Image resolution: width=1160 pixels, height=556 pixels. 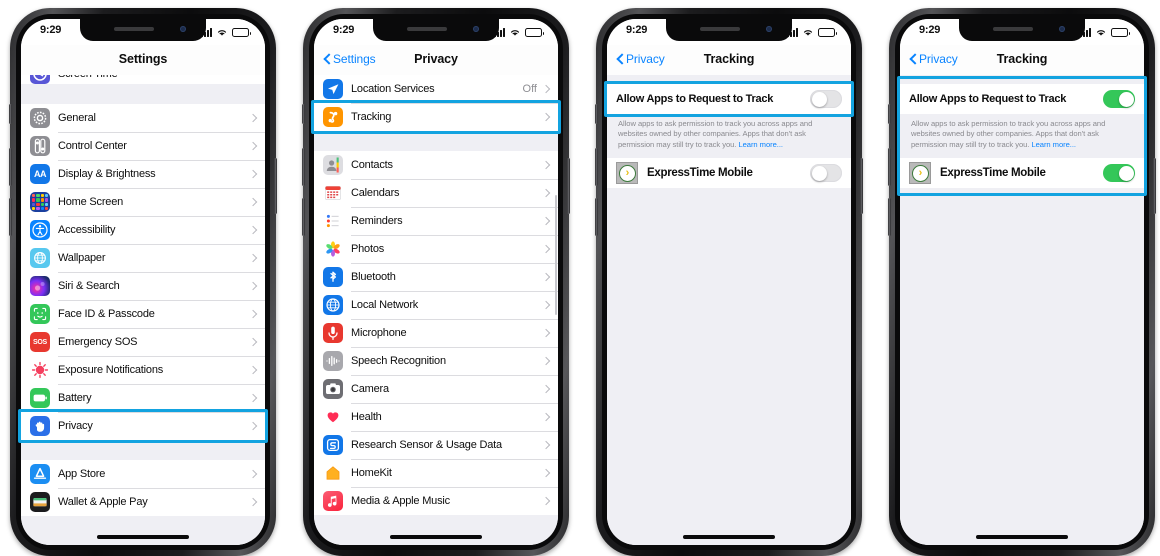 What do you see at coordinates (827, 32) in the screenshot?
I see `battery-icon` at bounding box center [827, 32].